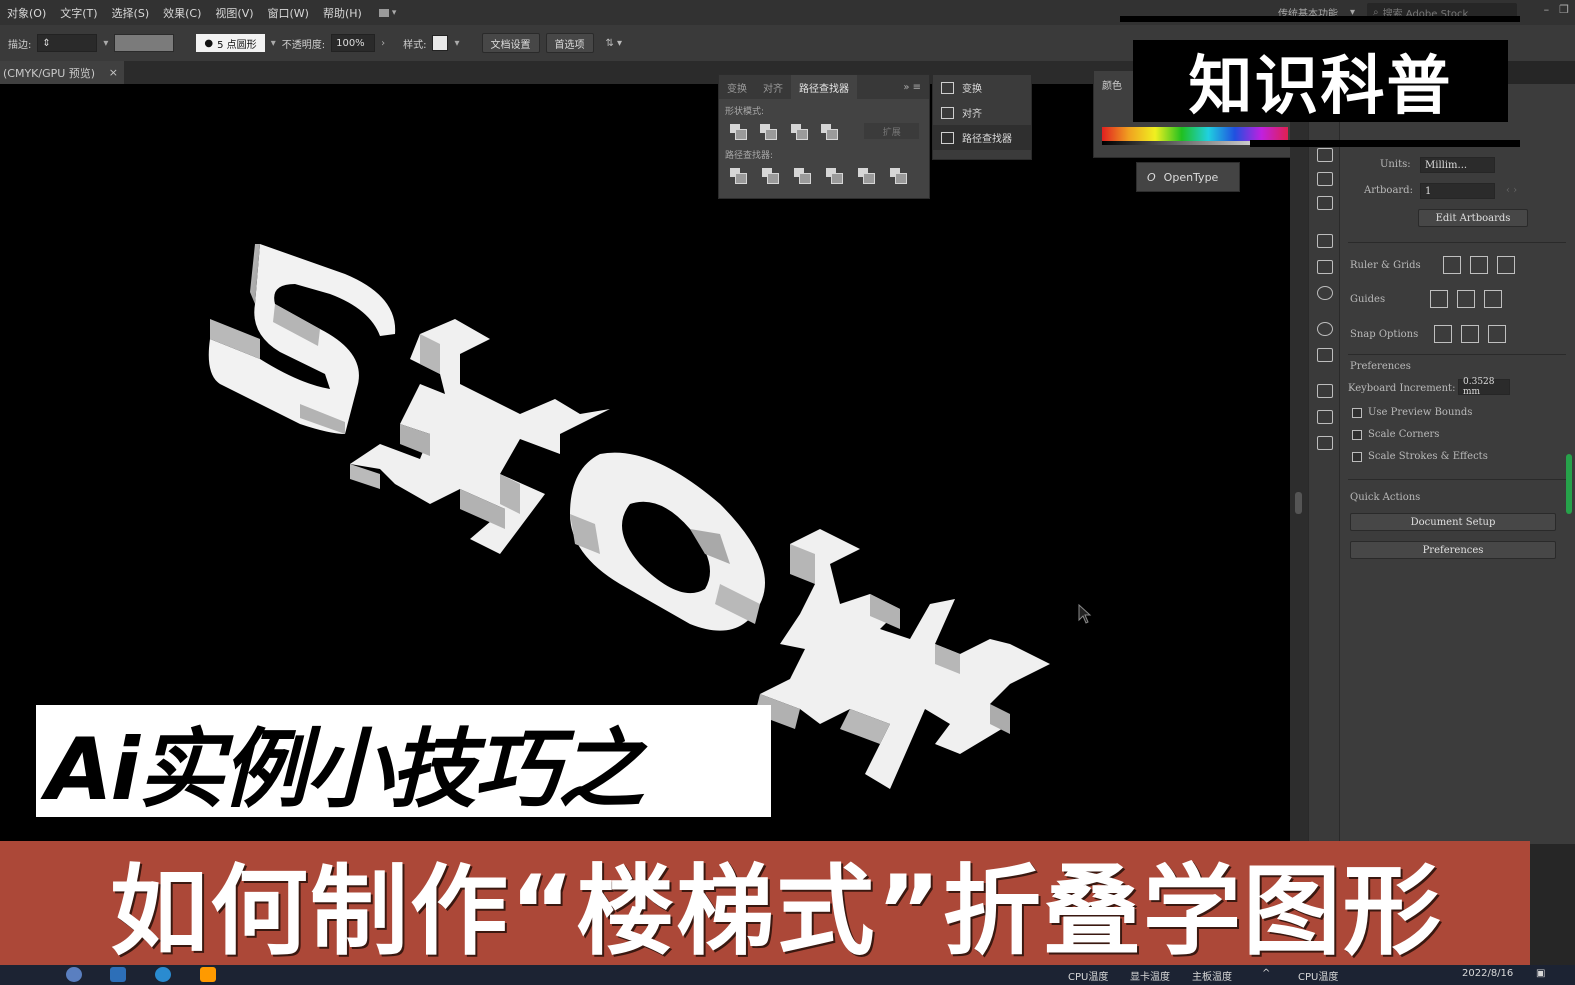 This screenshot has width=1575, height=985. I want to click on show-guides-icon, so click(1439, 299).